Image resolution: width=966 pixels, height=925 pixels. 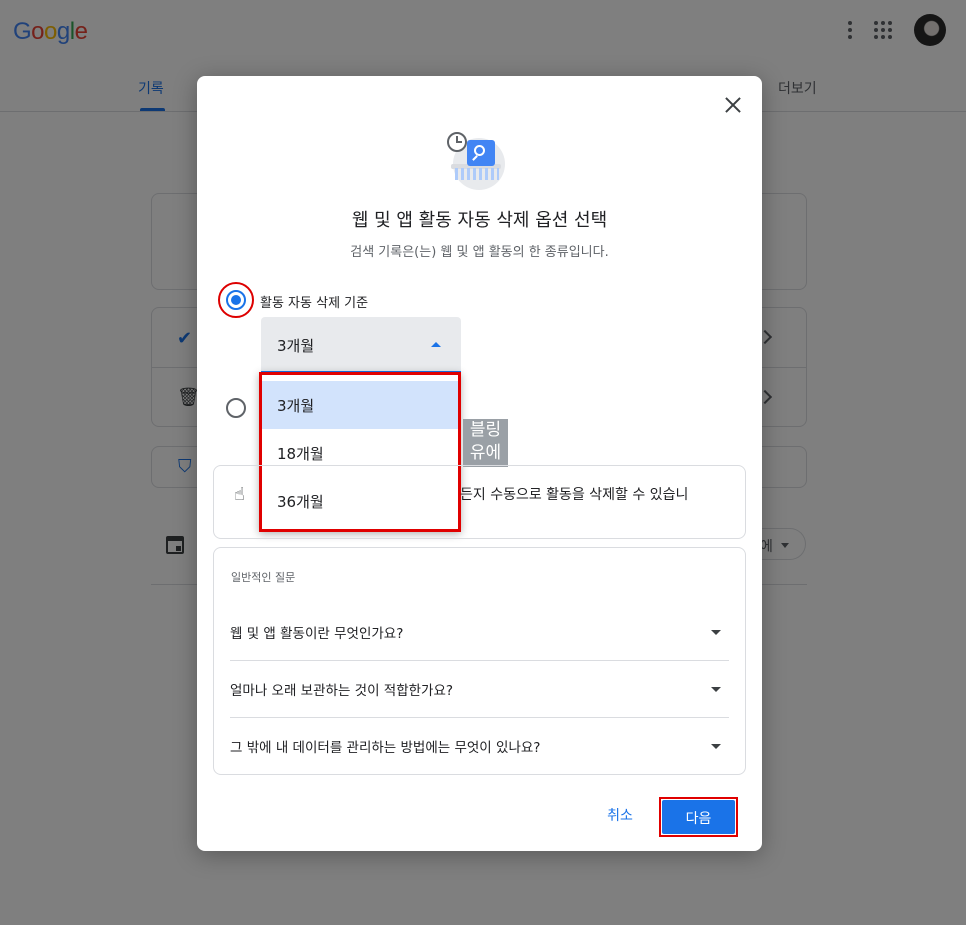 What do you see at coordinates (733, 105) in the screenshot?
I see `close-icon` at bounding box center [733, 105].